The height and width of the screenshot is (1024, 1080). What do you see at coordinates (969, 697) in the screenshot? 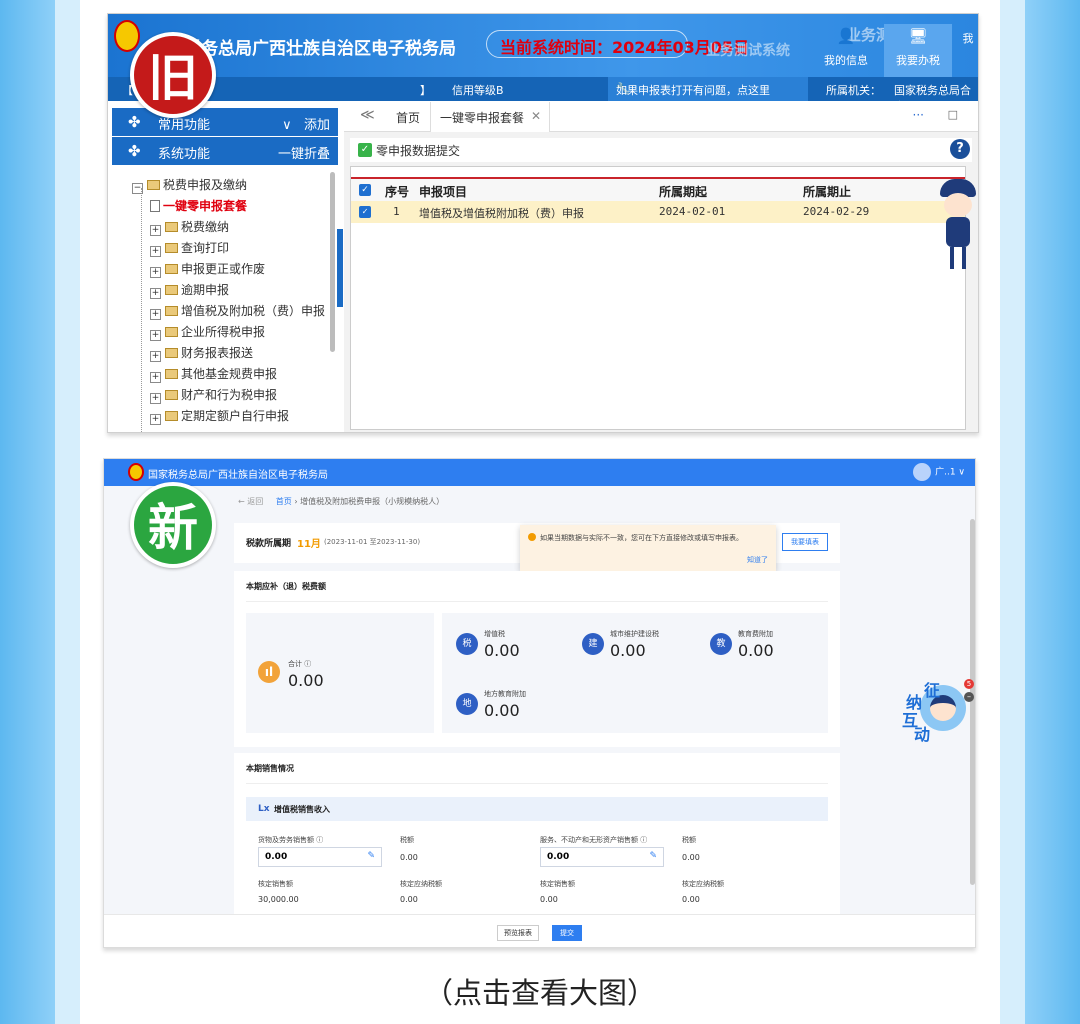
I see `minimize-icon: –` at bounding box center [969, 697].